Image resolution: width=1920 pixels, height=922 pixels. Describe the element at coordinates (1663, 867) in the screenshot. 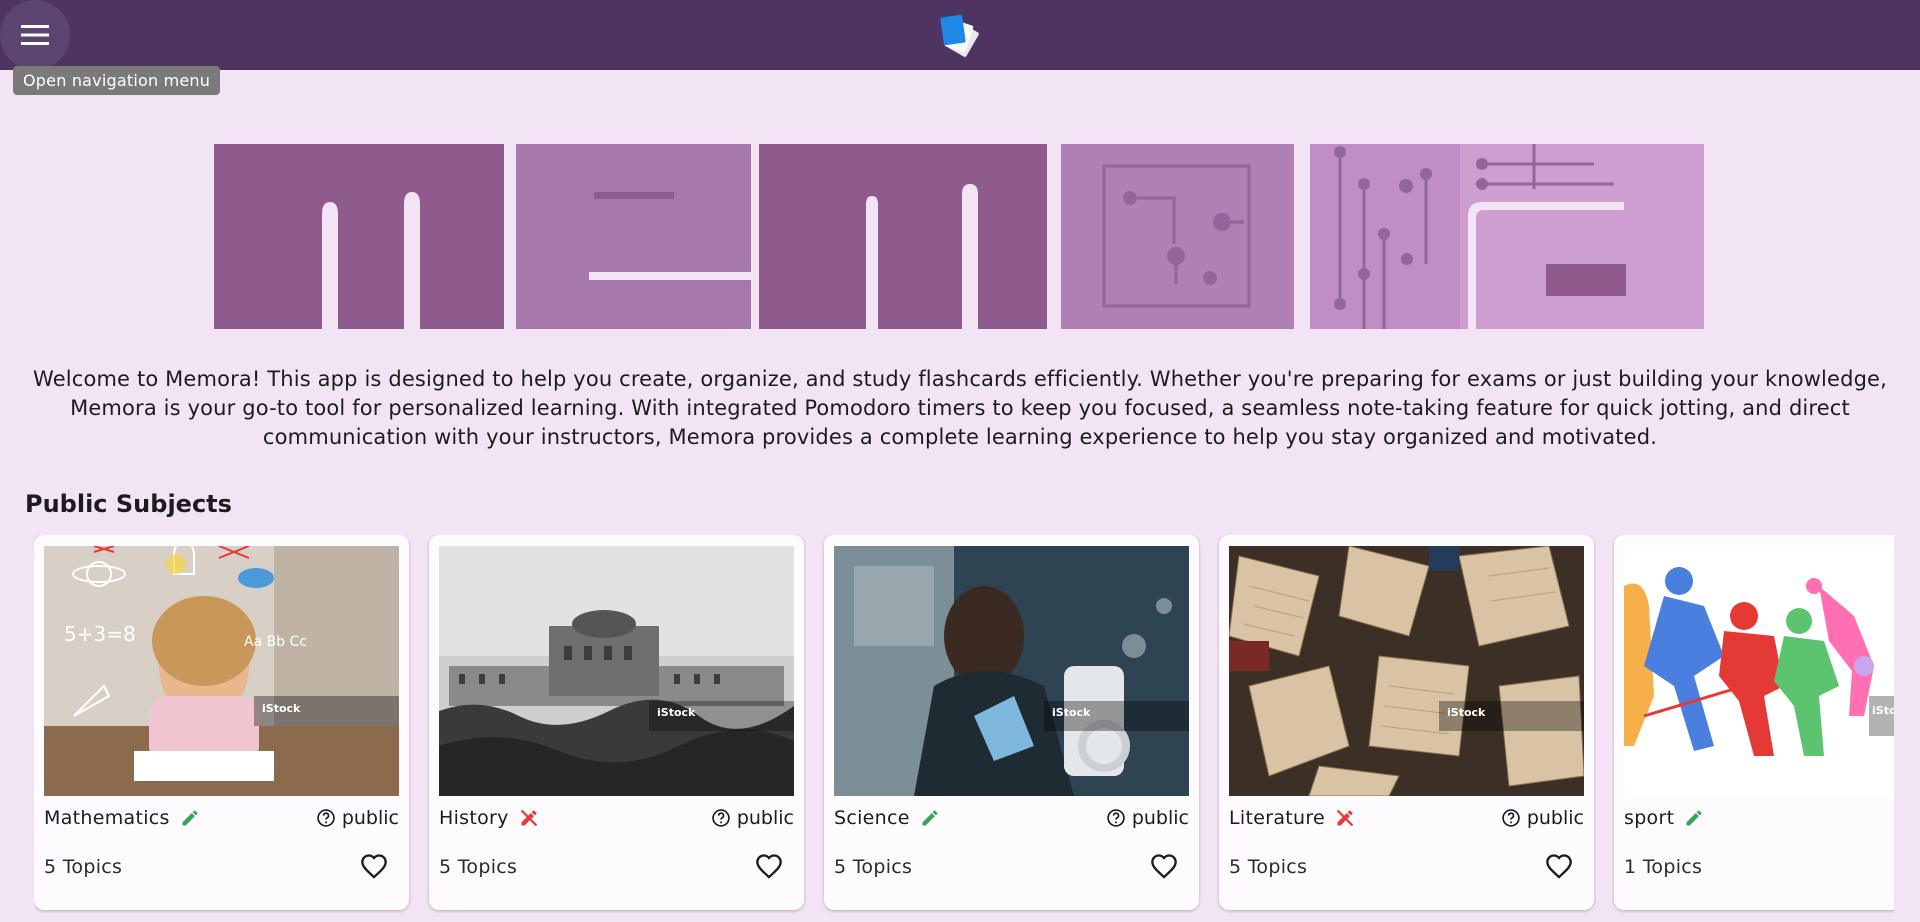

I see `topic-count: 1 Topics` at that location.